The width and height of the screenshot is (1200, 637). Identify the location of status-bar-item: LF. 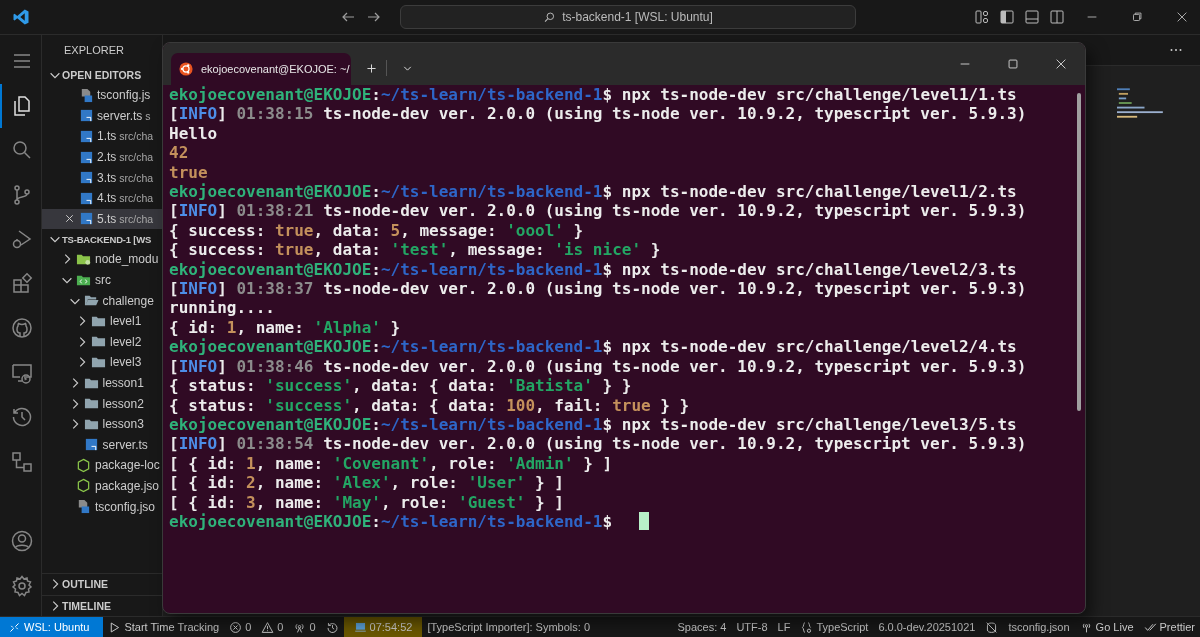
(784, 627).